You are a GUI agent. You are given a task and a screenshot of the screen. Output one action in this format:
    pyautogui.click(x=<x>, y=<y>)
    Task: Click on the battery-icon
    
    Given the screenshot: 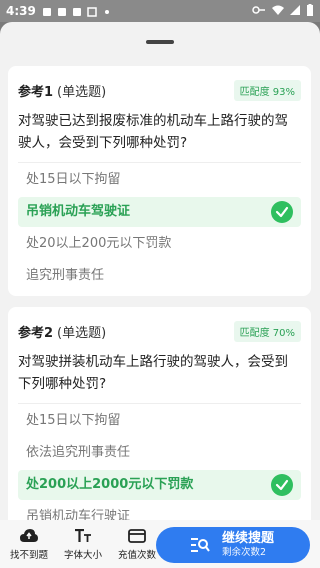 What is the action you would take?
    pyautogui.click(x=310, y=11)
    